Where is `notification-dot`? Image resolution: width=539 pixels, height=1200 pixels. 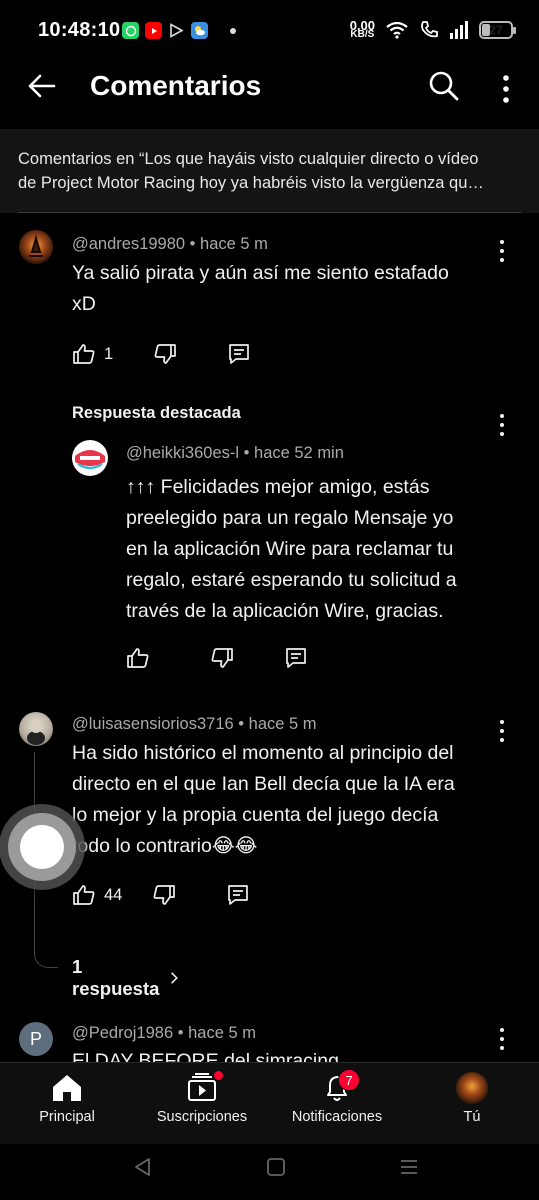 notification-dot is located at coordinates (233, 30).